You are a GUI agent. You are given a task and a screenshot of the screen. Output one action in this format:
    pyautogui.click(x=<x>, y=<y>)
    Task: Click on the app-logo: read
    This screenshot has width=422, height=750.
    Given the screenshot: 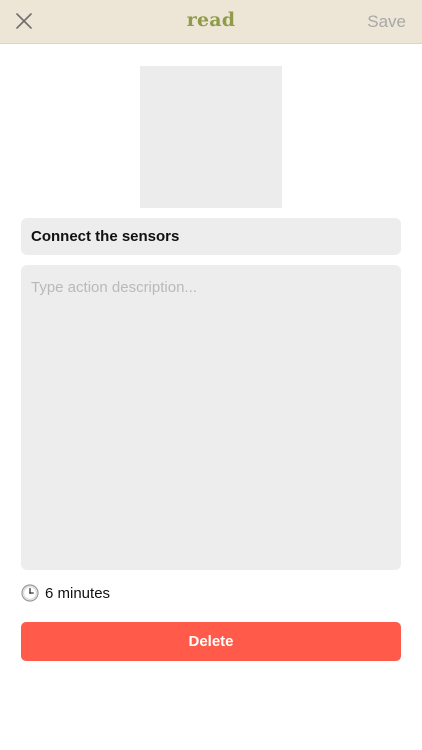 What is the action you would take?
    pyautogui.click(x=211, y=20)
    